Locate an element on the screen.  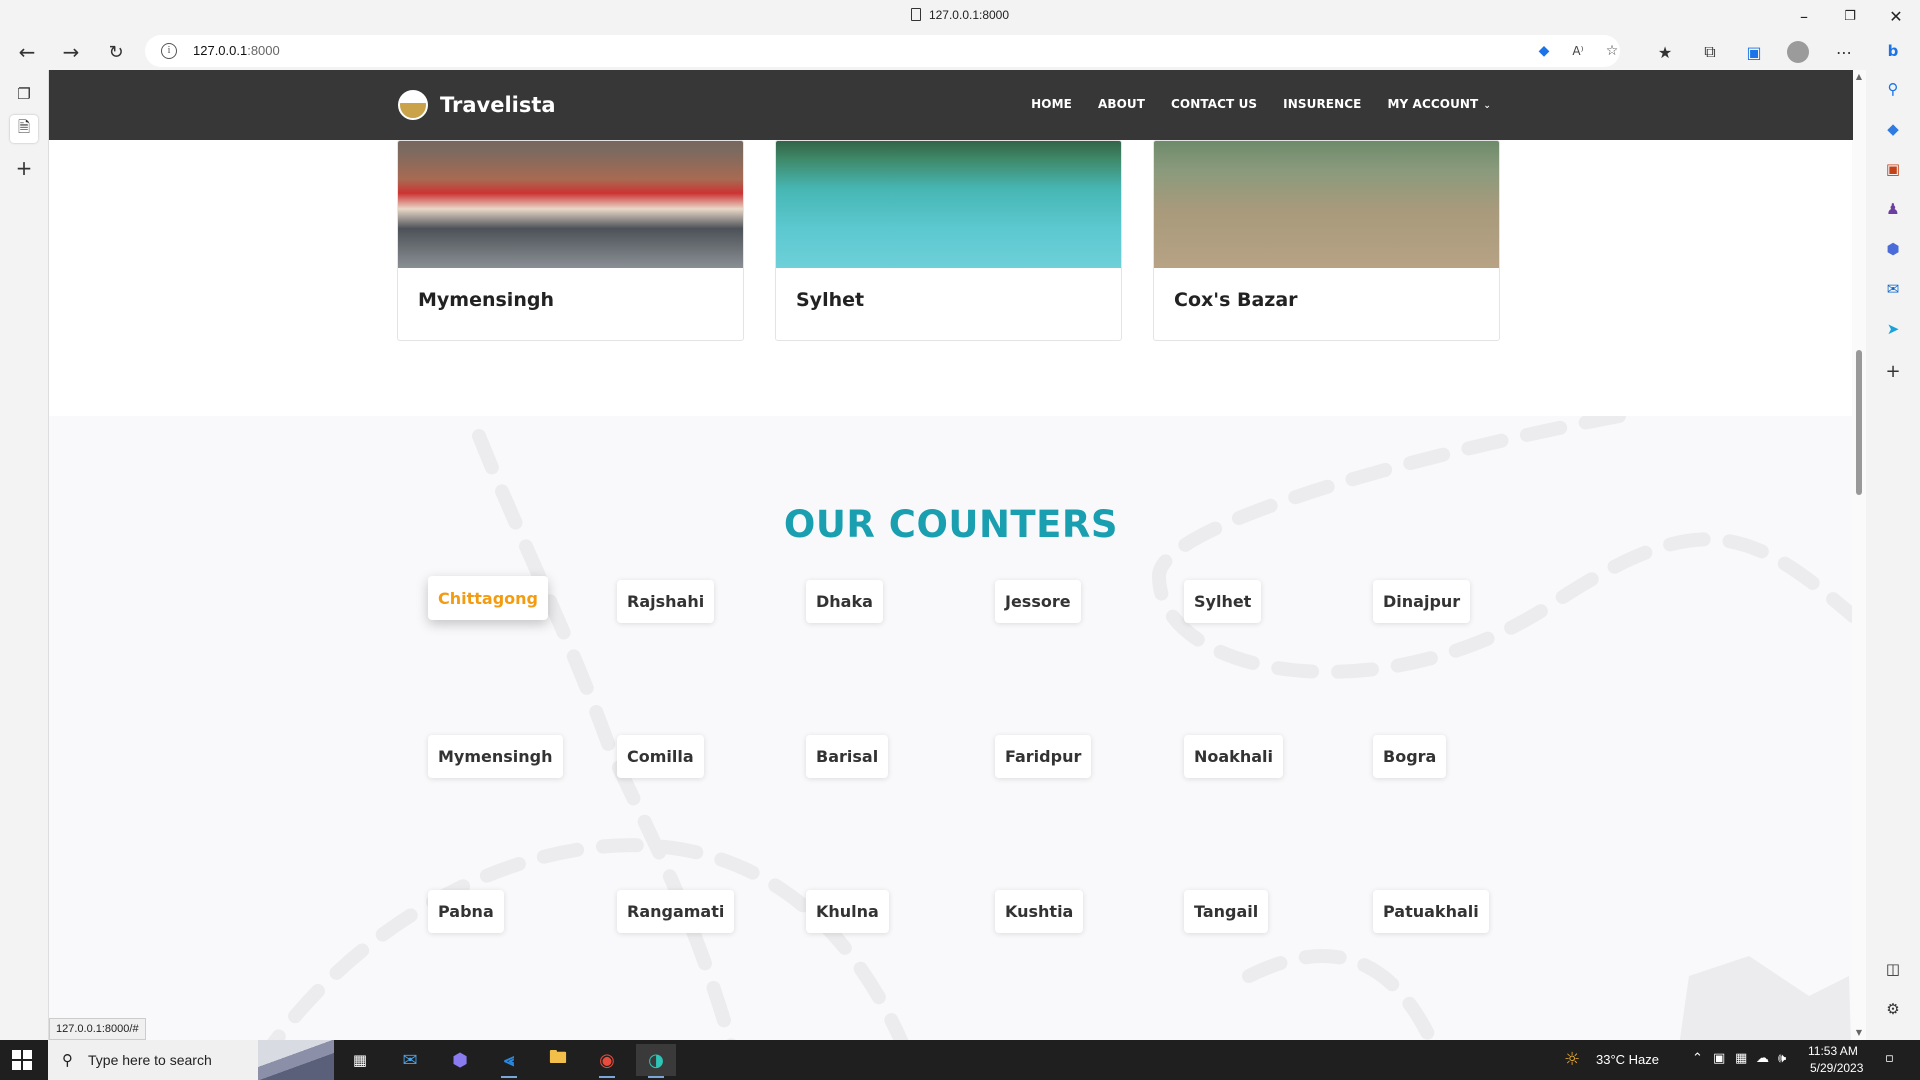
restore-button: ❐ is located at coordinates (1850, 16).